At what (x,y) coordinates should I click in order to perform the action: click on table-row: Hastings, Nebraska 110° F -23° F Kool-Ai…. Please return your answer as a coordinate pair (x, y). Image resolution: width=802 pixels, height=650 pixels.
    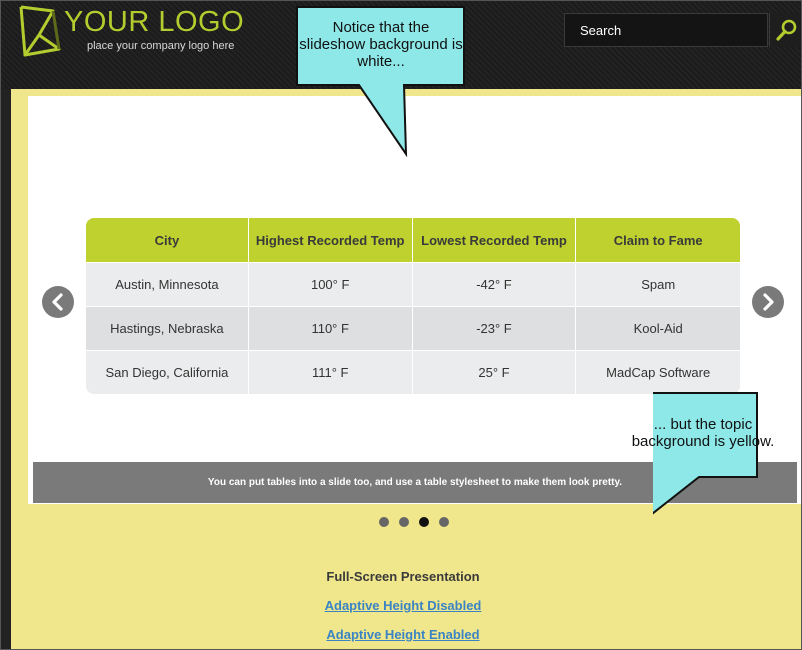
    Looking at the image, I should click on (413, 328).